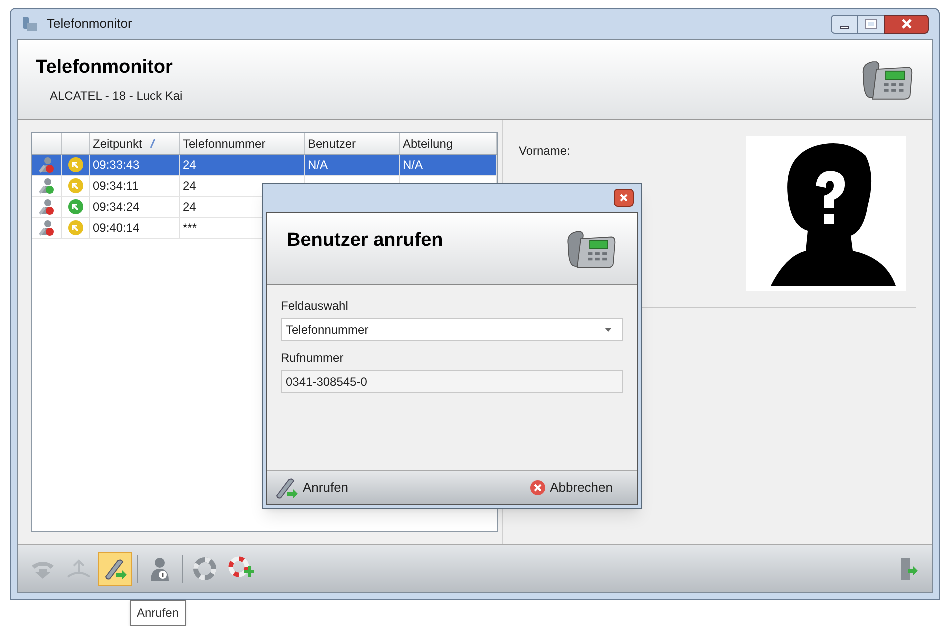 The image size is (947, 626). Describe the element at coordinates (116, 186) in the screenshot. I see `table-cell-text: 09:34:11` at that location.